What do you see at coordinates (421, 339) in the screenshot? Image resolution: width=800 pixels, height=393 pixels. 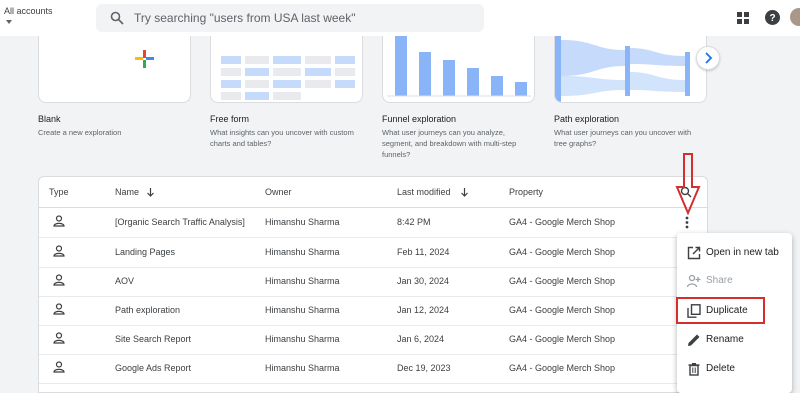 I see `row-modified: Jan 6, 2024` at bounding box center [421, 339].